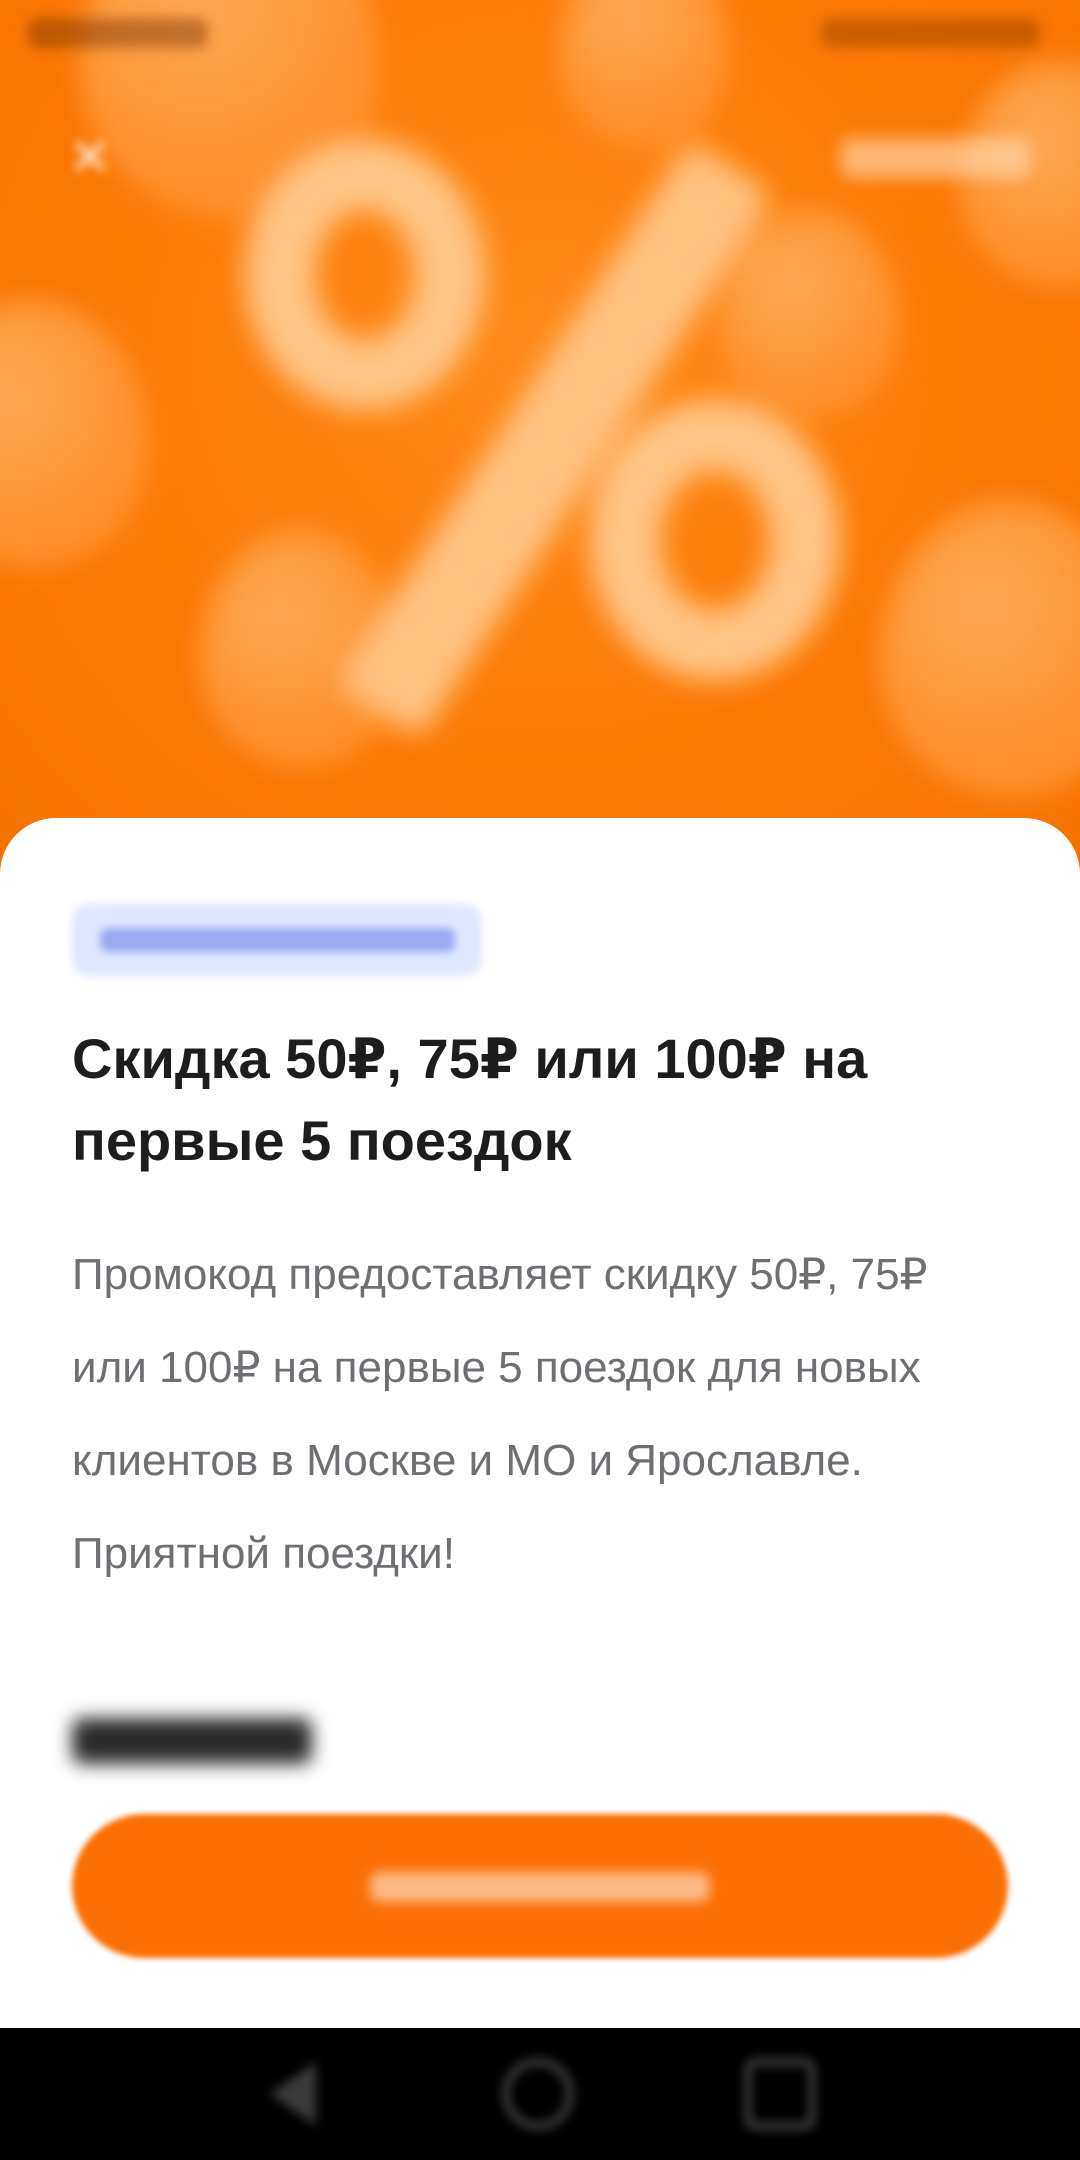 This screenshot has height=2160, width=1080. Describe the element at coordinates (780, 2094) in the screenshot. I see `recent-apps-icon` at that location.